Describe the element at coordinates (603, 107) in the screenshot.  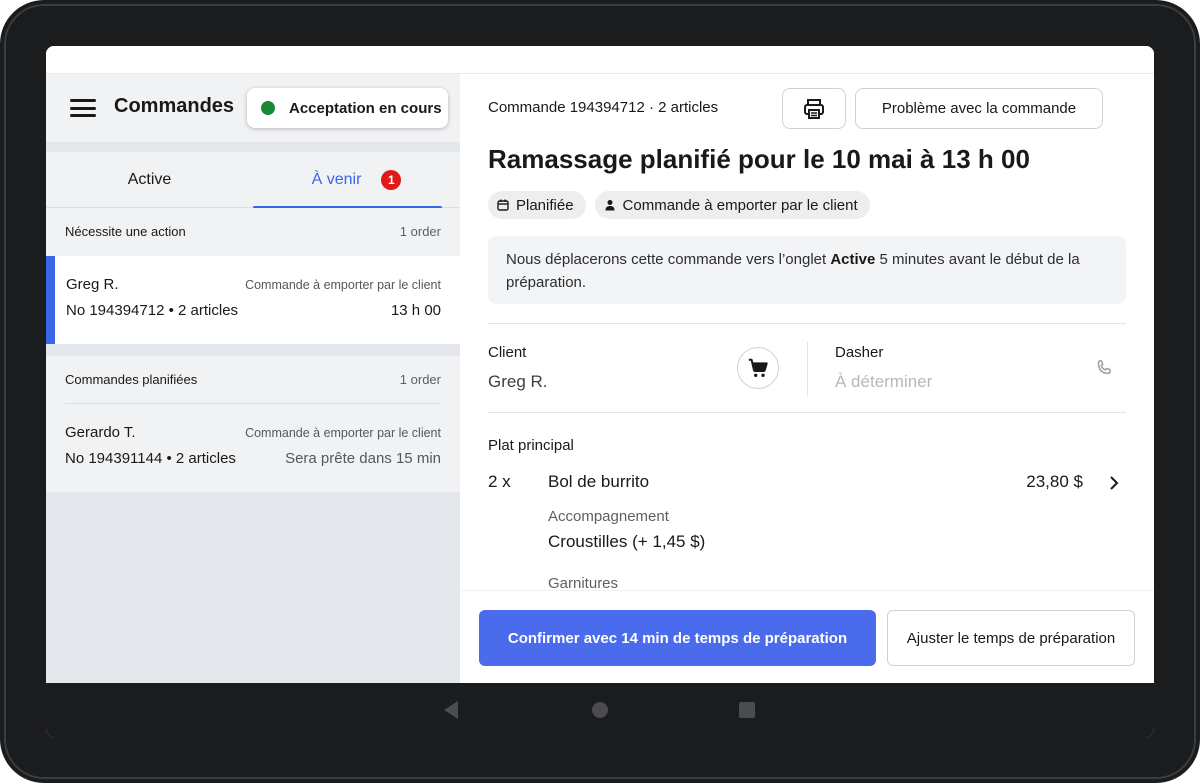
I see `order-header: Commande 194394712 · 2 articles` at that location.